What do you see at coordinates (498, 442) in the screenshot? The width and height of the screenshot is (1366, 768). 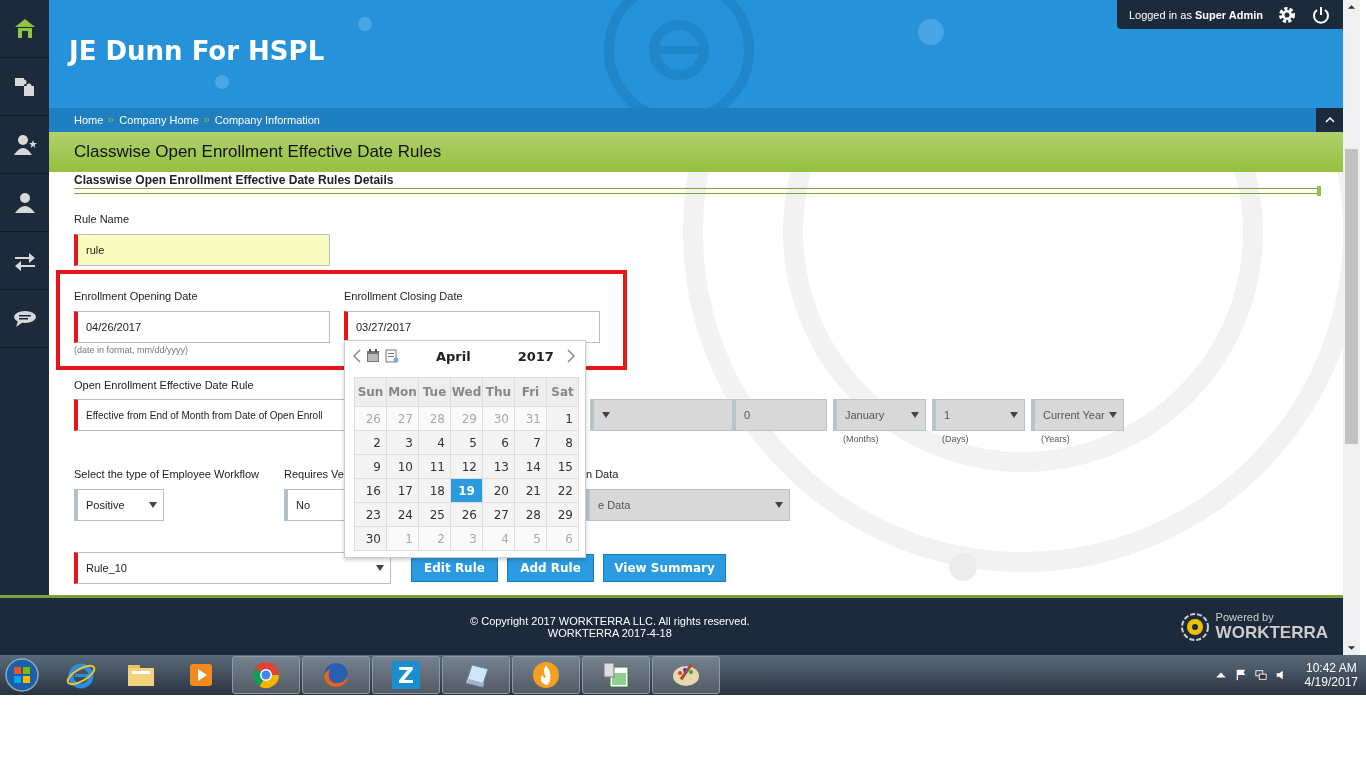 I see `calendar-day: 6` at bounding box center [498, 442].